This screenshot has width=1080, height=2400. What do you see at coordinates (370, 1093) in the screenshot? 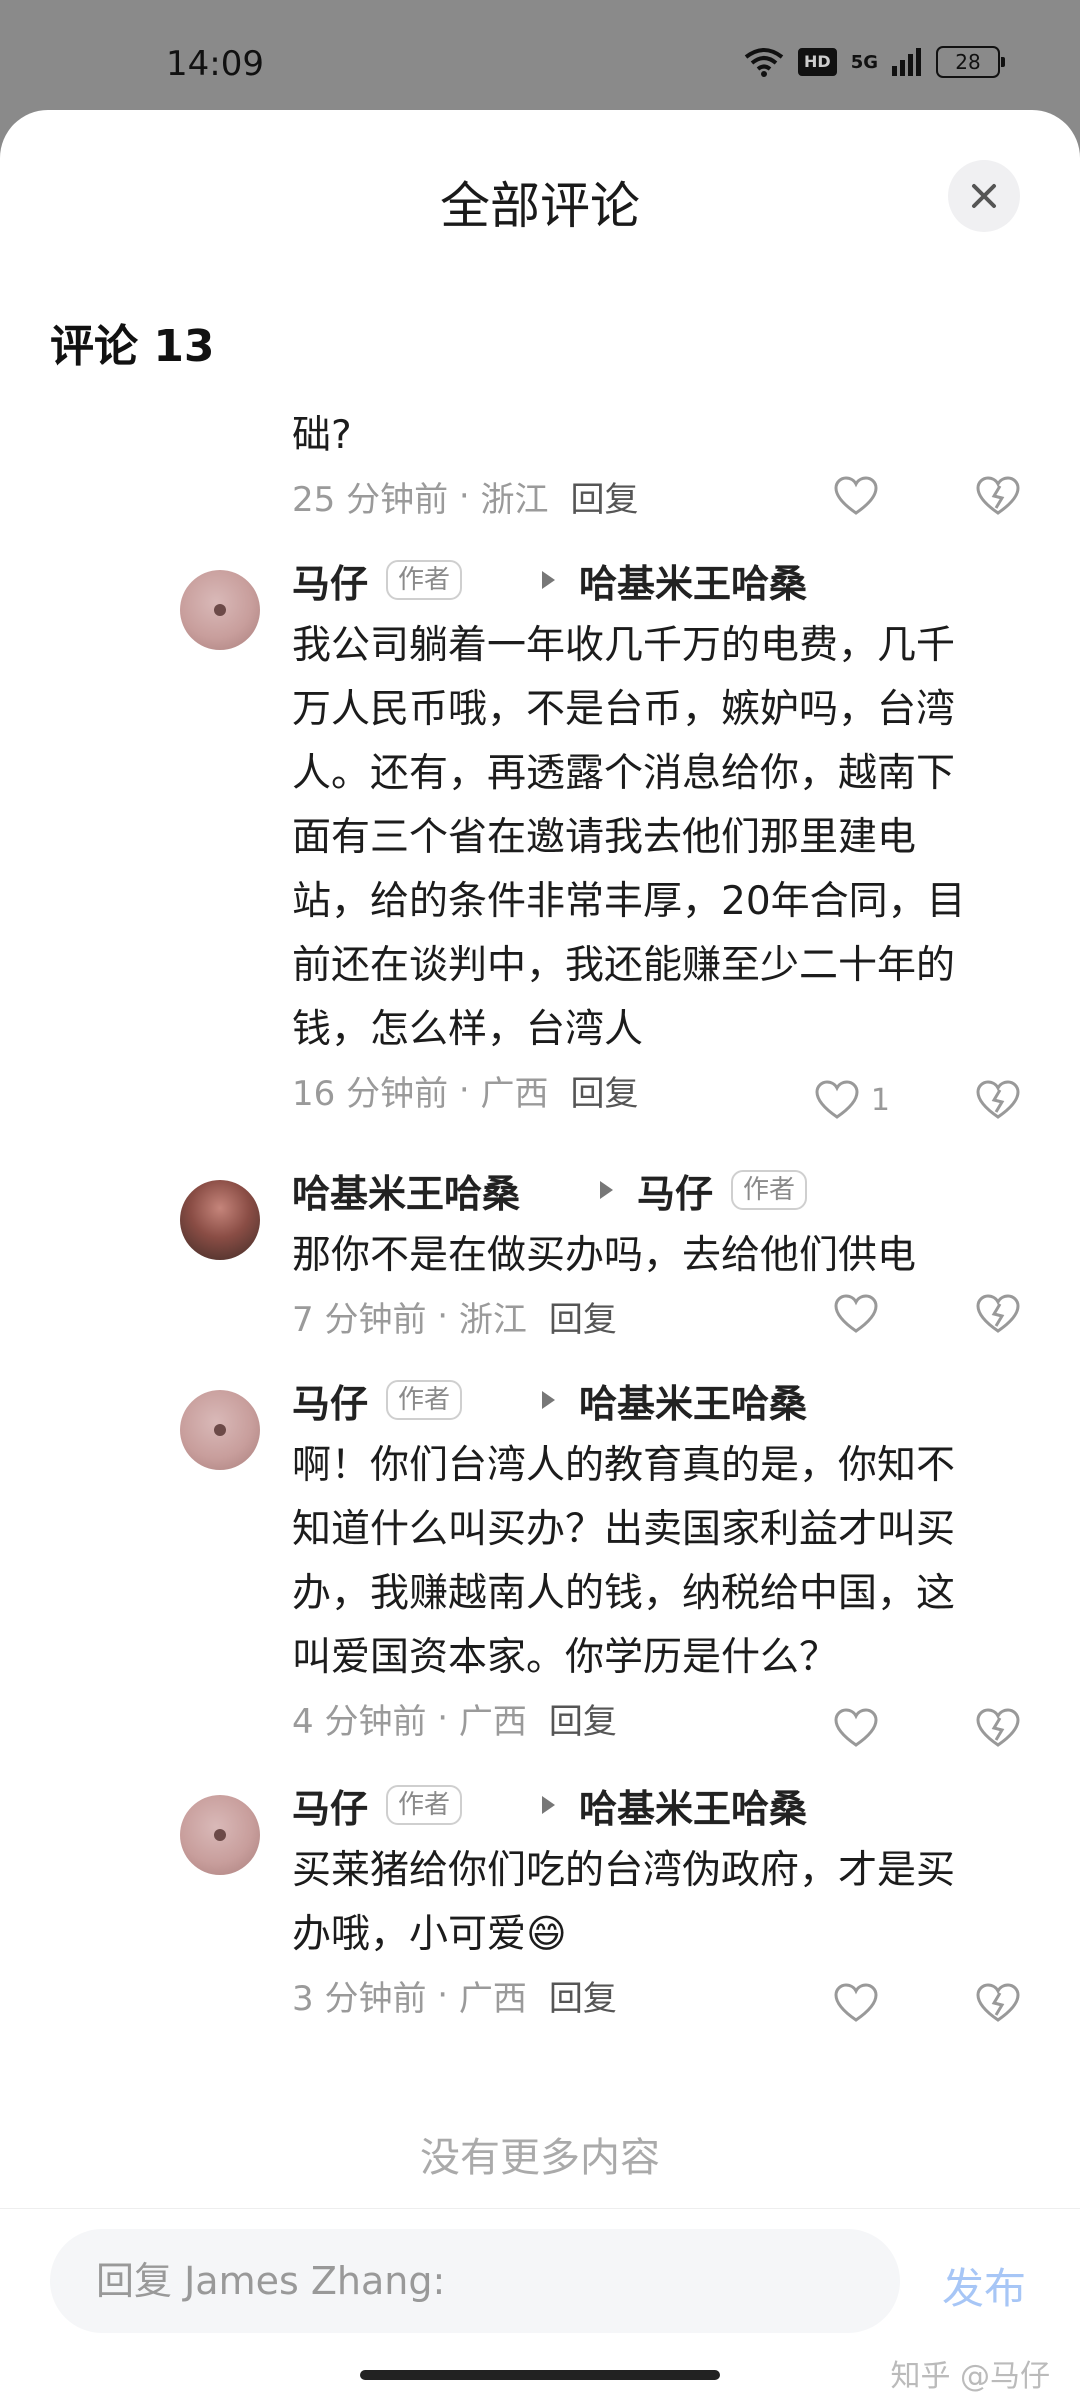
I see `comment-time: 16 分钟前` at bounding box center [370, 1093].